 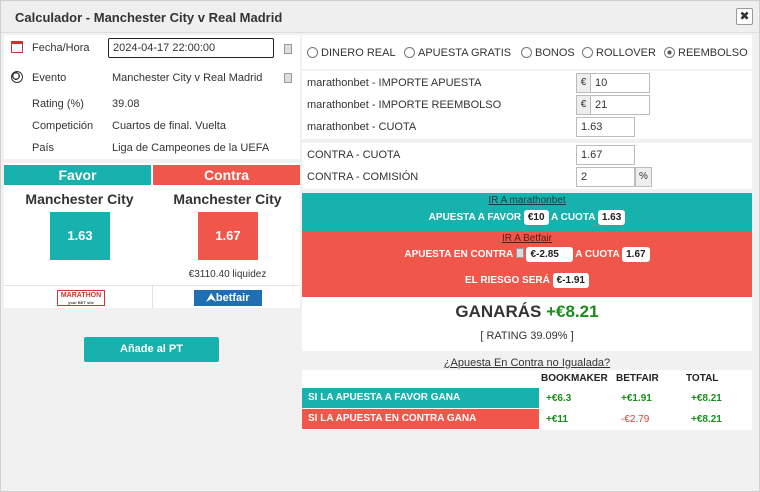 What do you see at coordinates (527, 363) in the screenshot?
I see `unmatched-link: ¿Apuesta En Contra no Igualada?` at bounding box center [527, 363].